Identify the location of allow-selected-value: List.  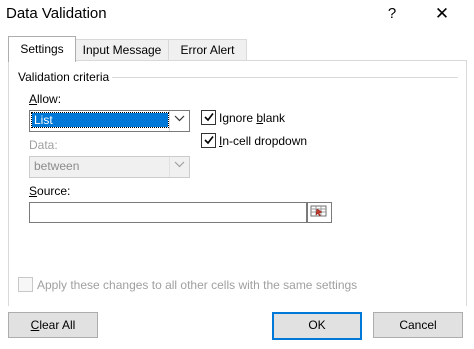
(100, 120).